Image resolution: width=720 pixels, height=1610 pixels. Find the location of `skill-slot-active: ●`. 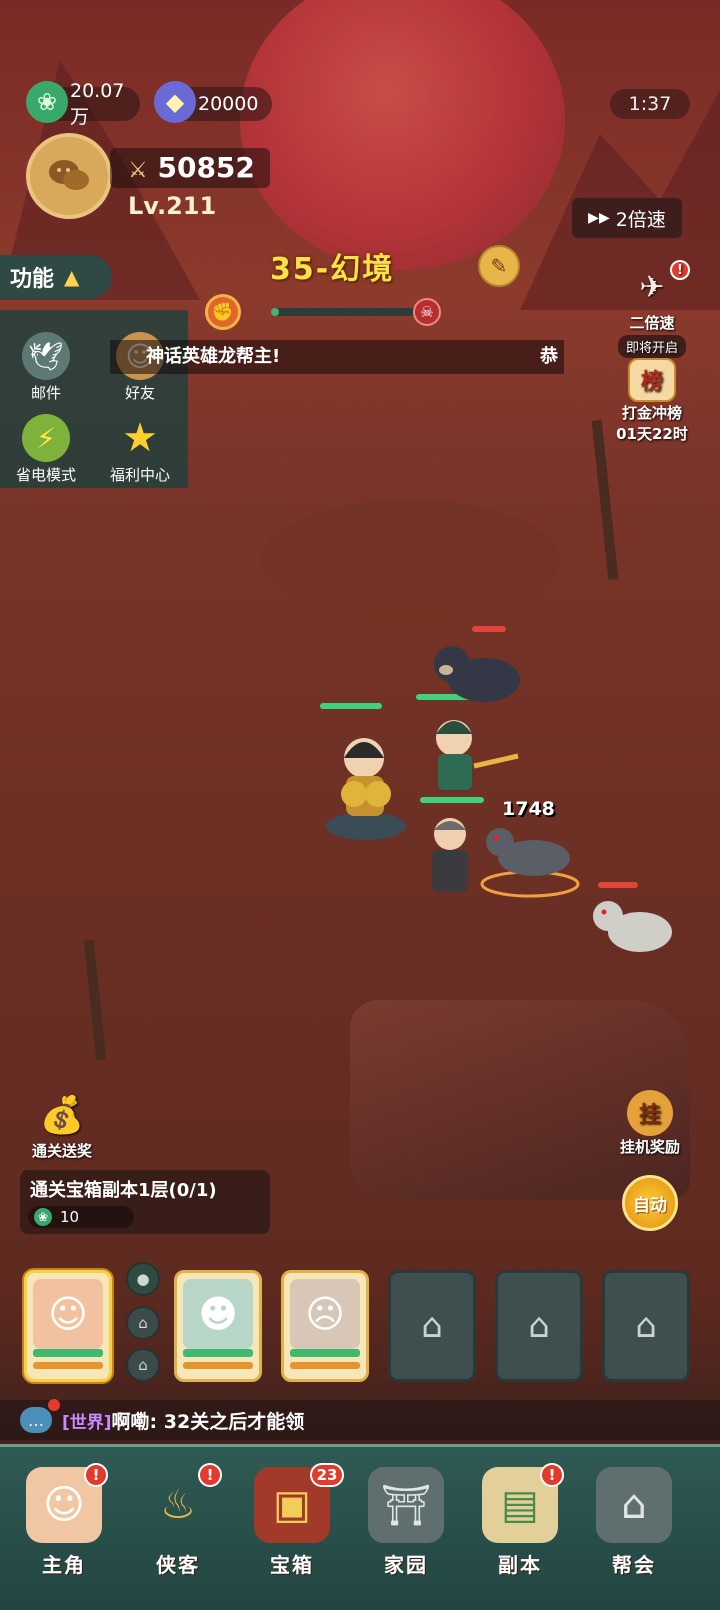

skill-slot-active: ● is located at coordinates (143, 1279).